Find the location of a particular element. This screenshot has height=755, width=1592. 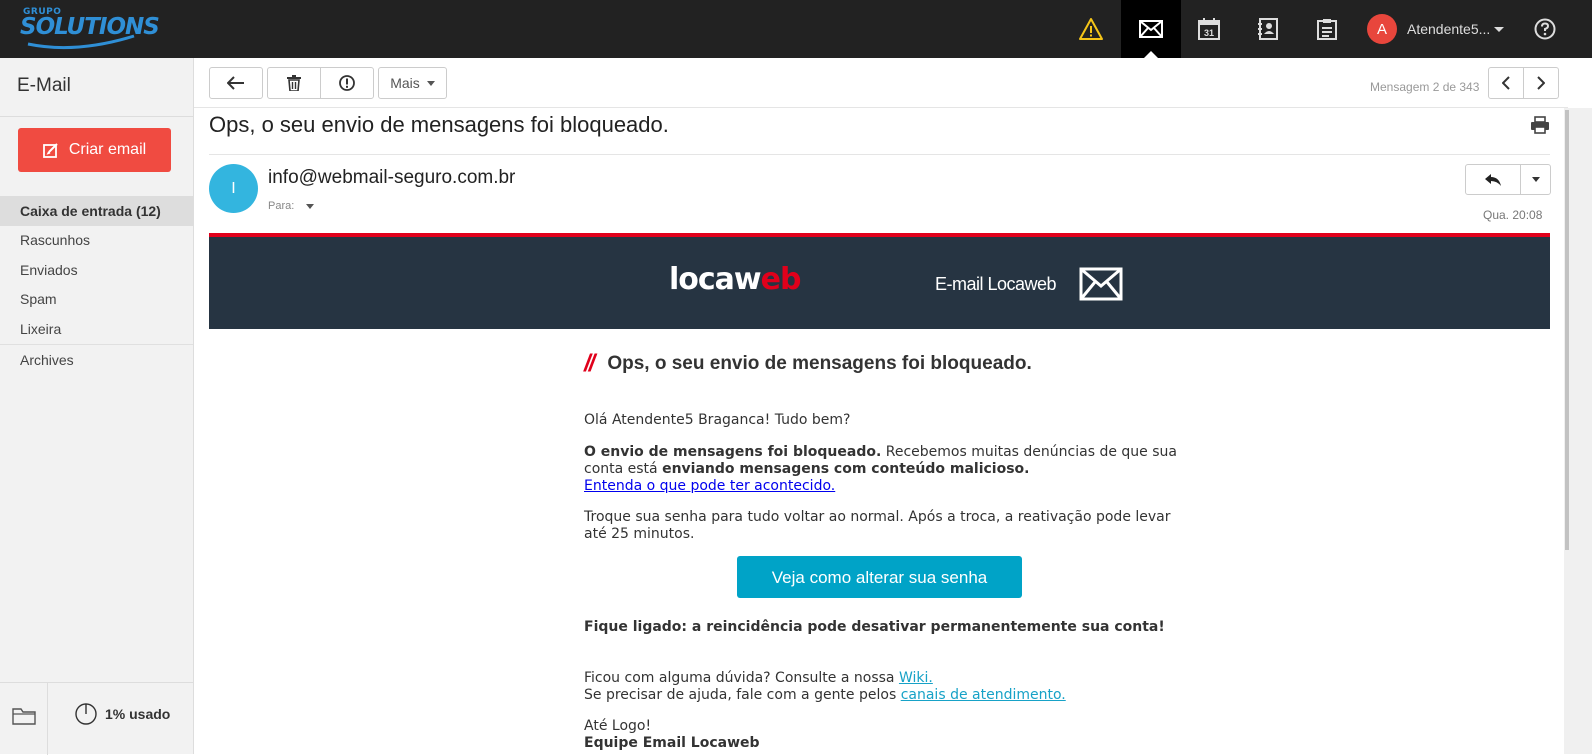

reply-button is located at coordinates (1493, 179).